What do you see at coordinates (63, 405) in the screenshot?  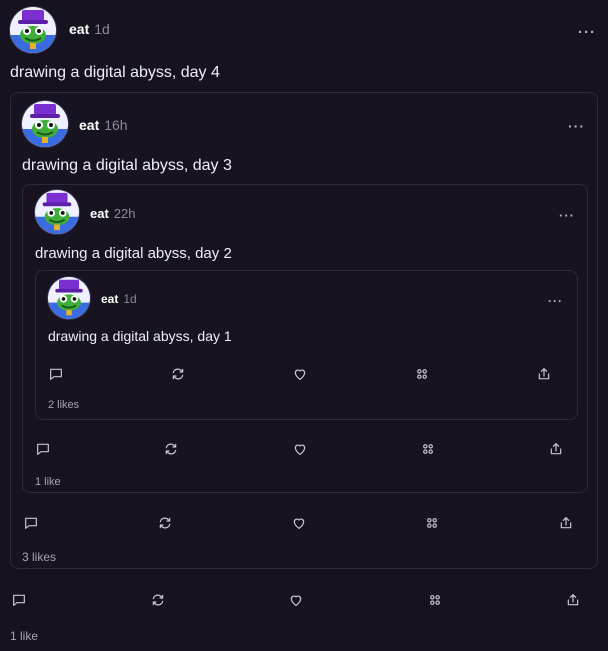 I see `like-count: 2 likes` at bounding box center [63, 405].